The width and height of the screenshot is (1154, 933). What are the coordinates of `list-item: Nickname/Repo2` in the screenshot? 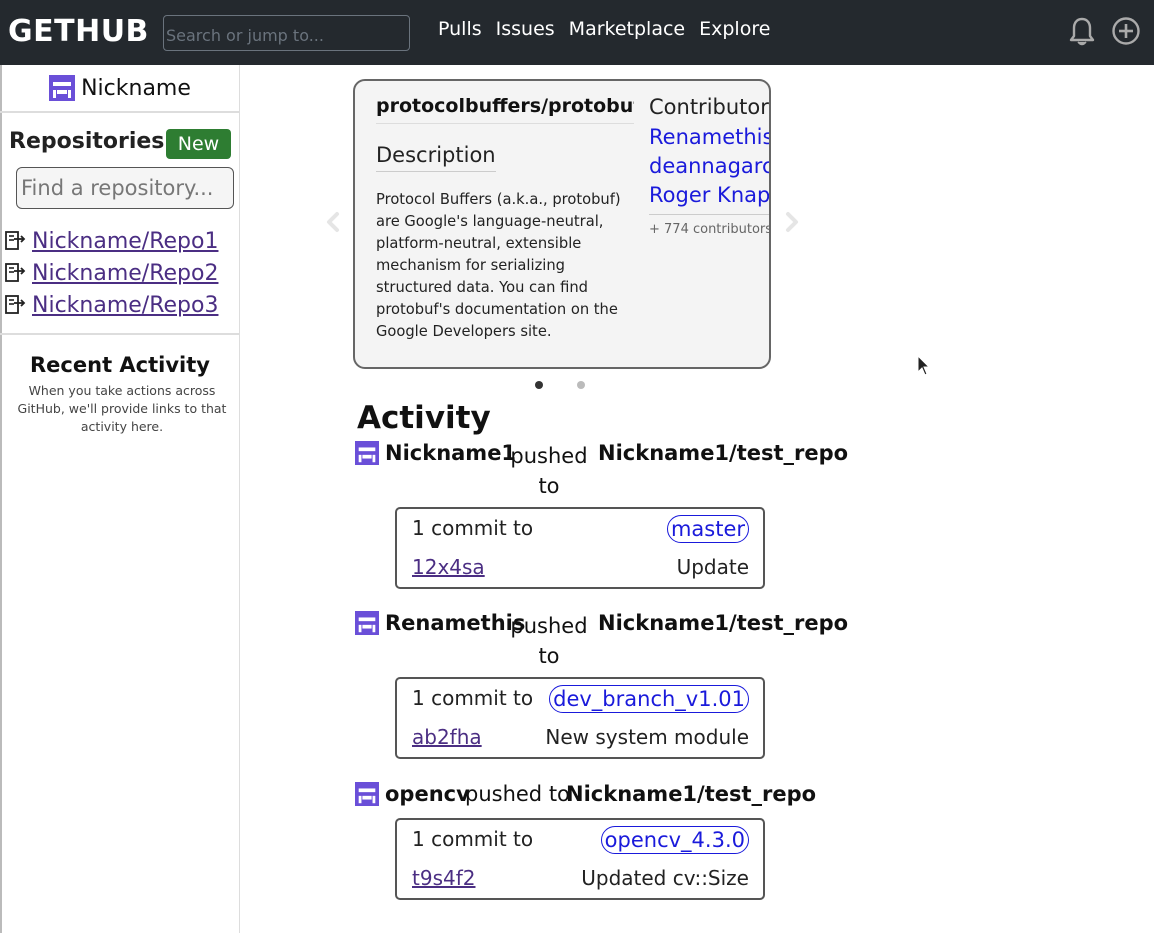 It's located at (111, 273).